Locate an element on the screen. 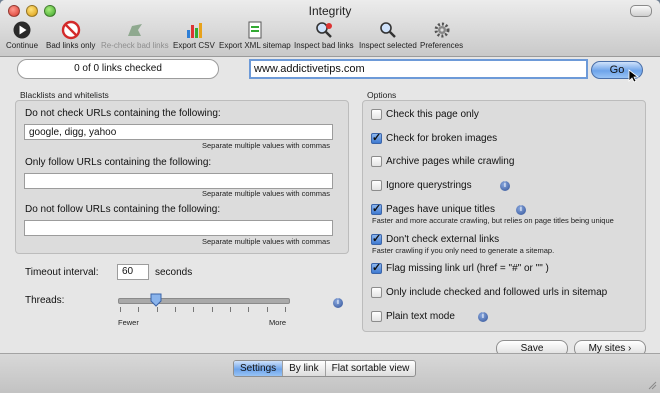  option-check-page-only: Check this page only is located at coordinates (425, 114).